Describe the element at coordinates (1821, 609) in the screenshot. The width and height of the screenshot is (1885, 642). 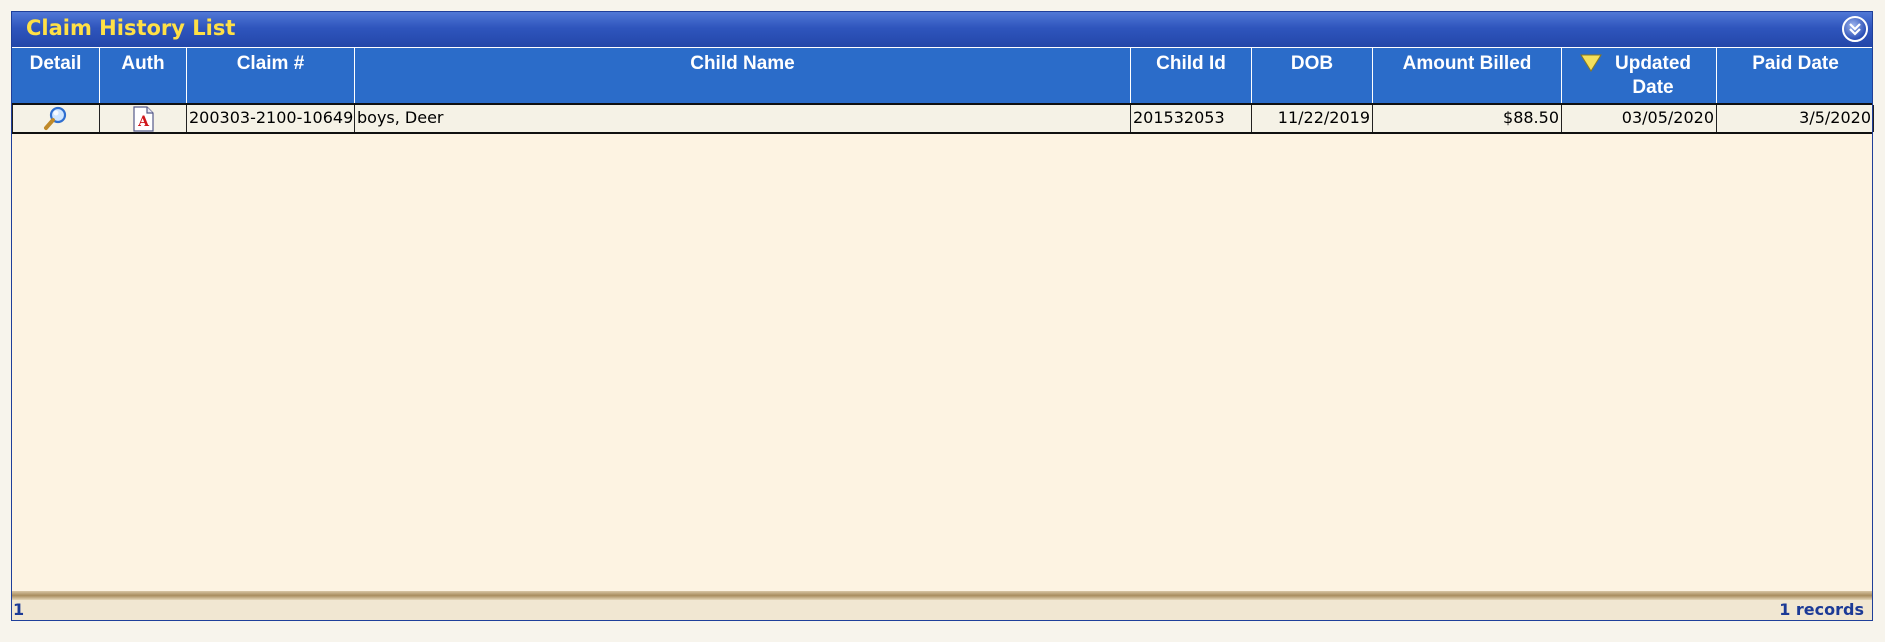
I see `record-count: 1 records` at that location.